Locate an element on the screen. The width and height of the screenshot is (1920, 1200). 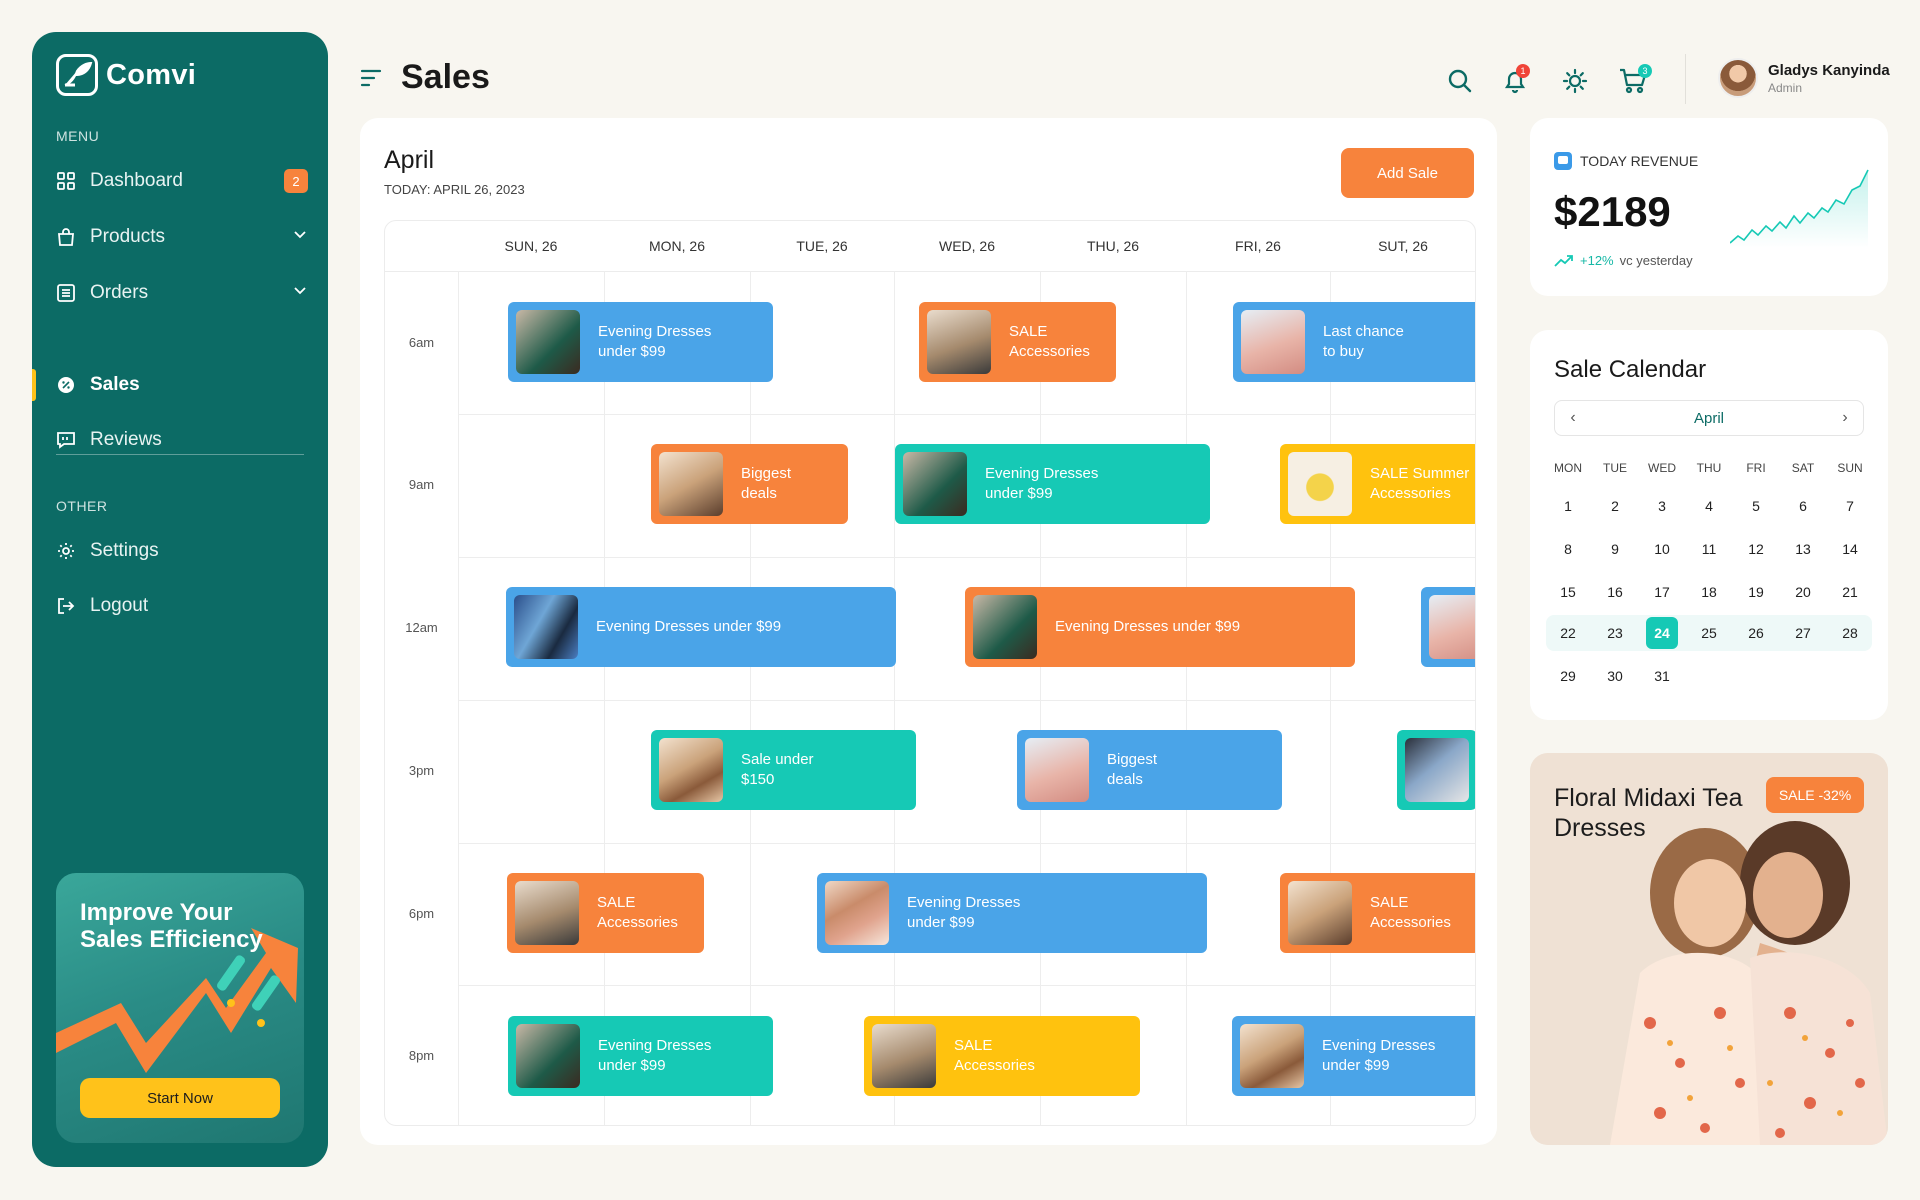
notification-bell-icon: 1 is located at coordinates (1515, 81).